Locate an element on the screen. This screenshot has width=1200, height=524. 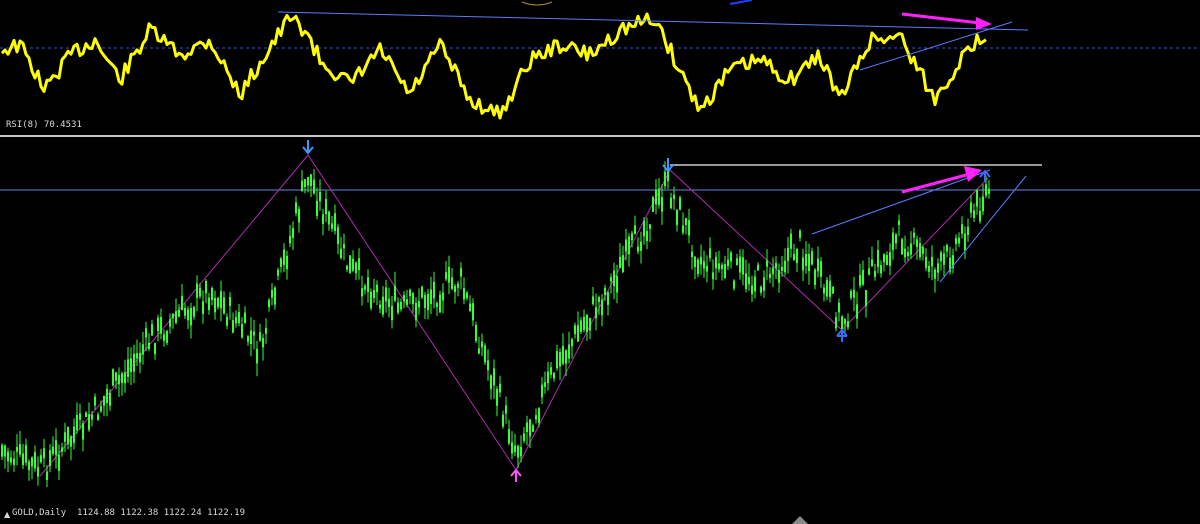
scroll-marker-icon is located at coordinates (800, 520).